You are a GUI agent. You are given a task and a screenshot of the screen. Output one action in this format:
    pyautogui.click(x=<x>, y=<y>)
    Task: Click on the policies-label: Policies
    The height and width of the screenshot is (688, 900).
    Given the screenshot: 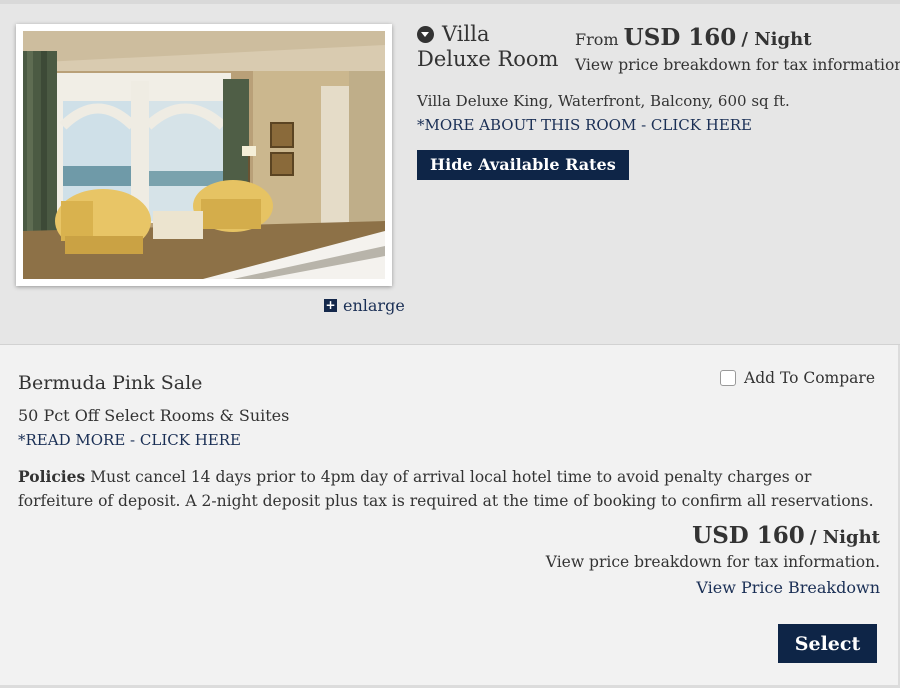 What is the action you would take?
    pyautogui.click(x=52, y=476)
    